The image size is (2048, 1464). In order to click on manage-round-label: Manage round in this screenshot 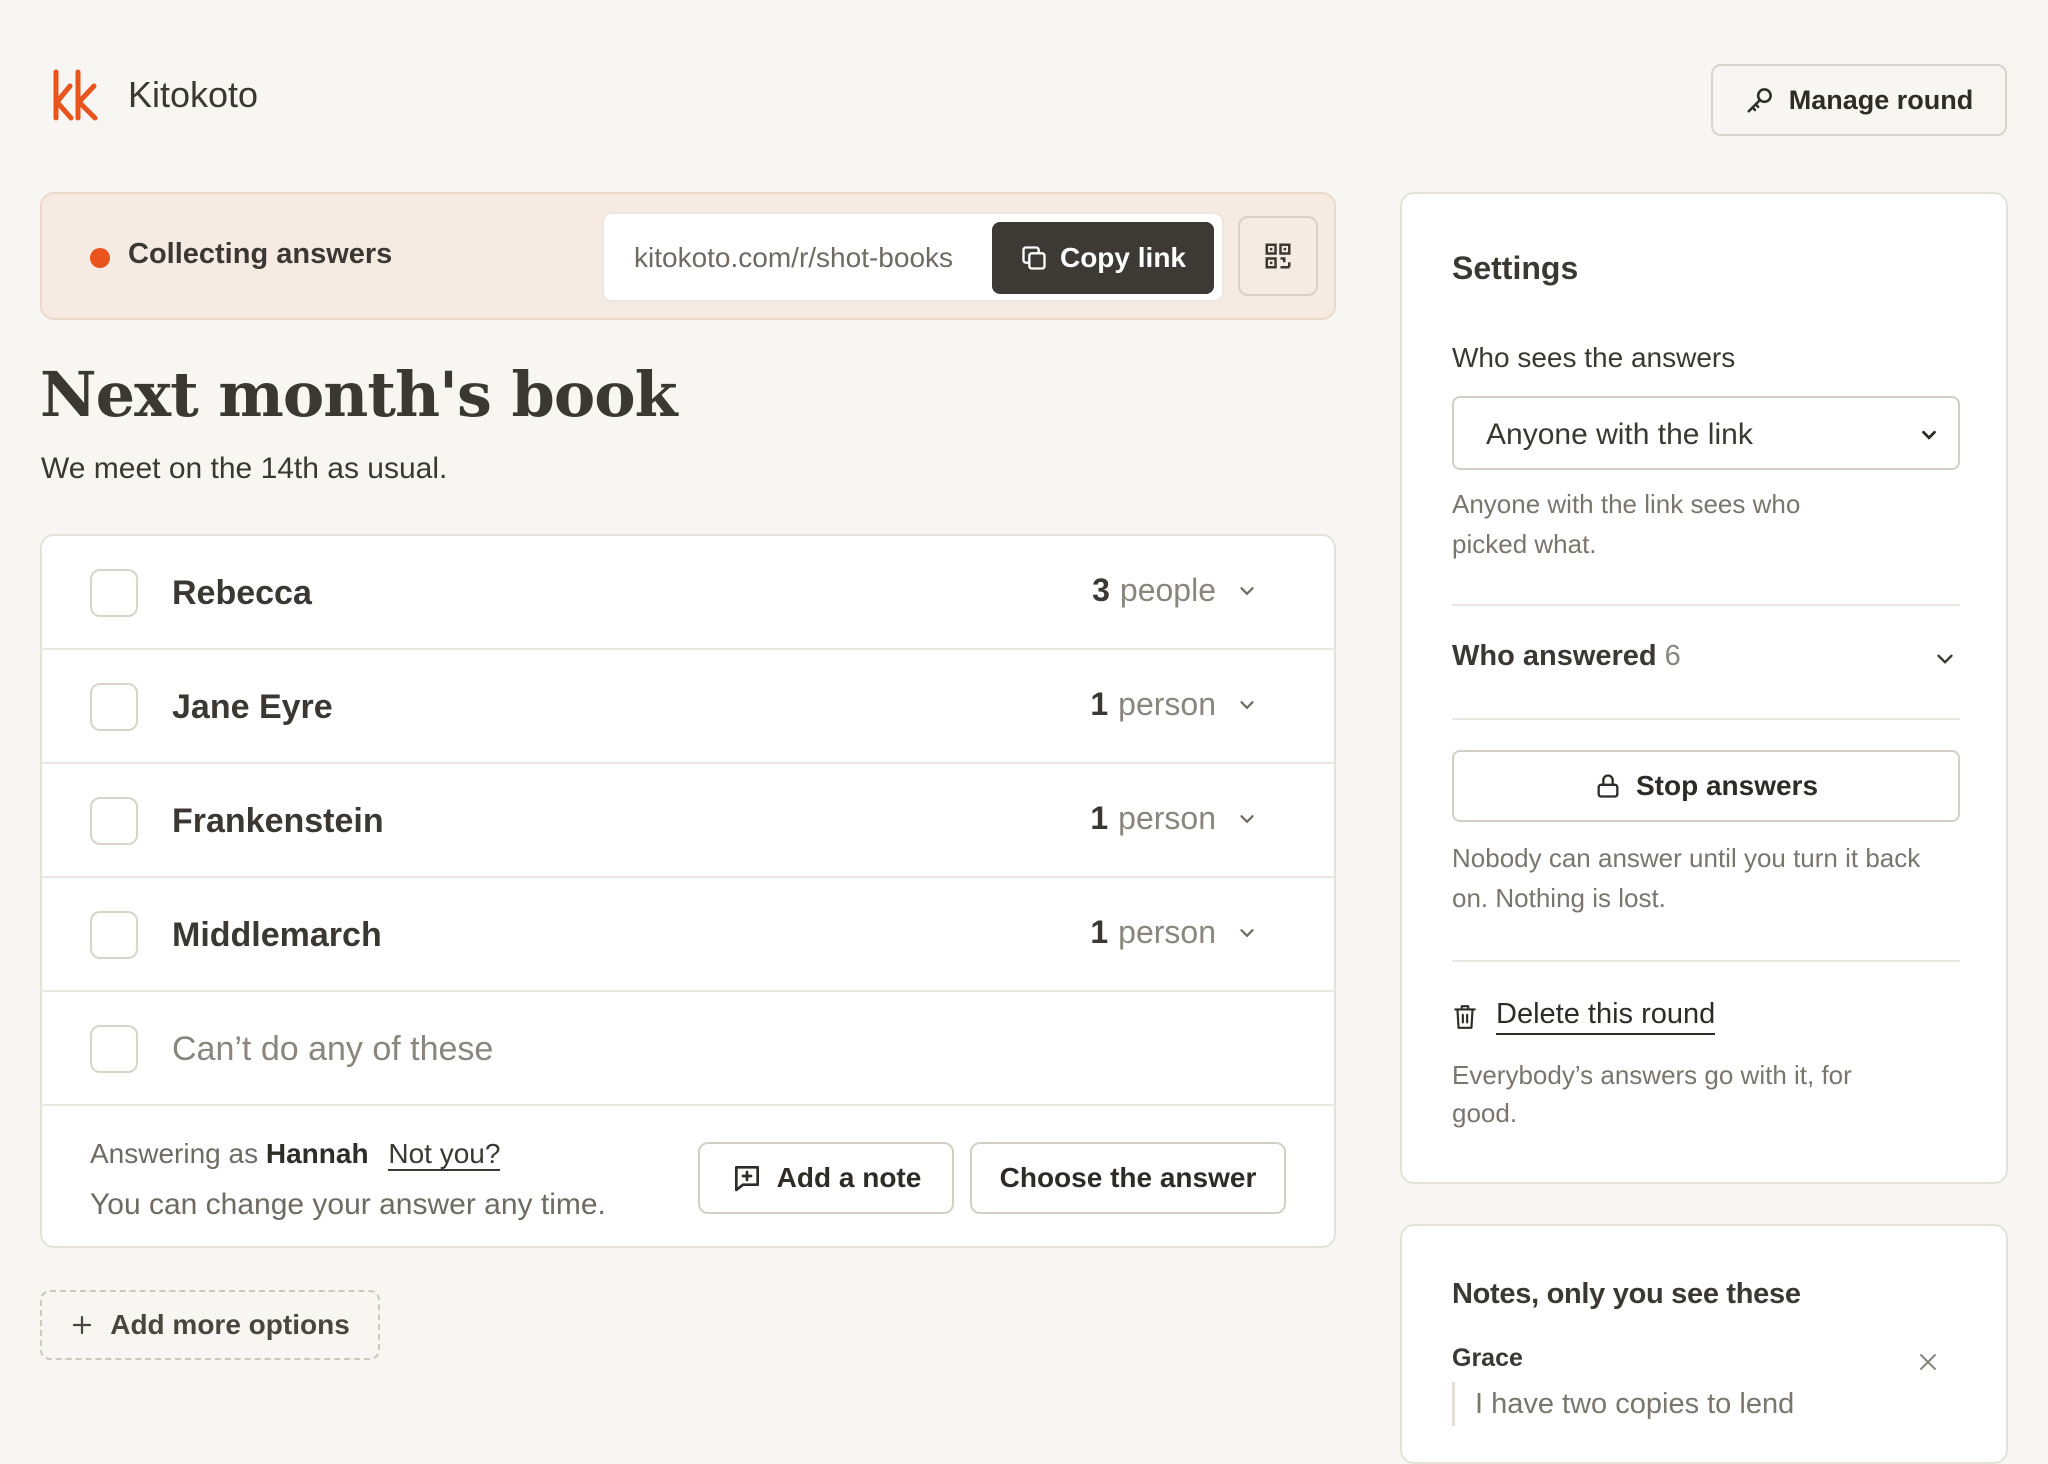, I will do `click(1881, 99)`.